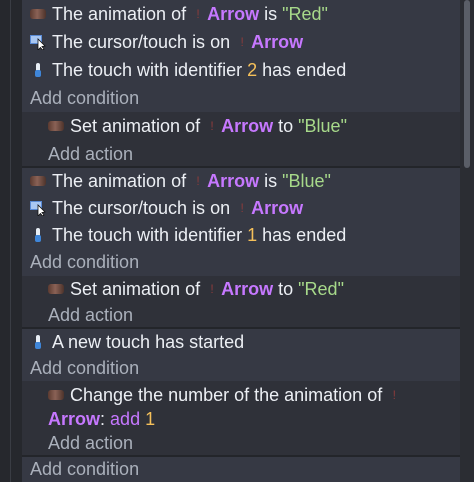 This screenshot has height=482, width=474. I want to click on event-gutter, so click(11, 241).